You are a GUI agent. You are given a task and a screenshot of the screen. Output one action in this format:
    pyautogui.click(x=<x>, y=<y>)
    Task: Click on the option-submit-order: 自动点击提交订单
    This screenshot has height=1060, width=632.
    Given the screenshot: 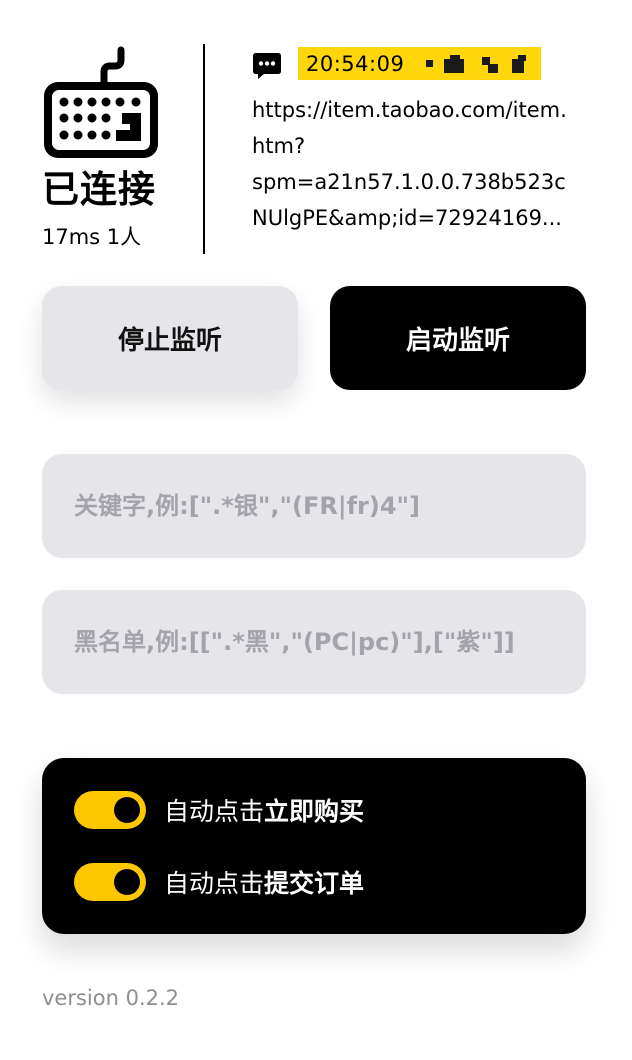 What is the action you would take?
    pyautogui.click(x=219, y=882)
    